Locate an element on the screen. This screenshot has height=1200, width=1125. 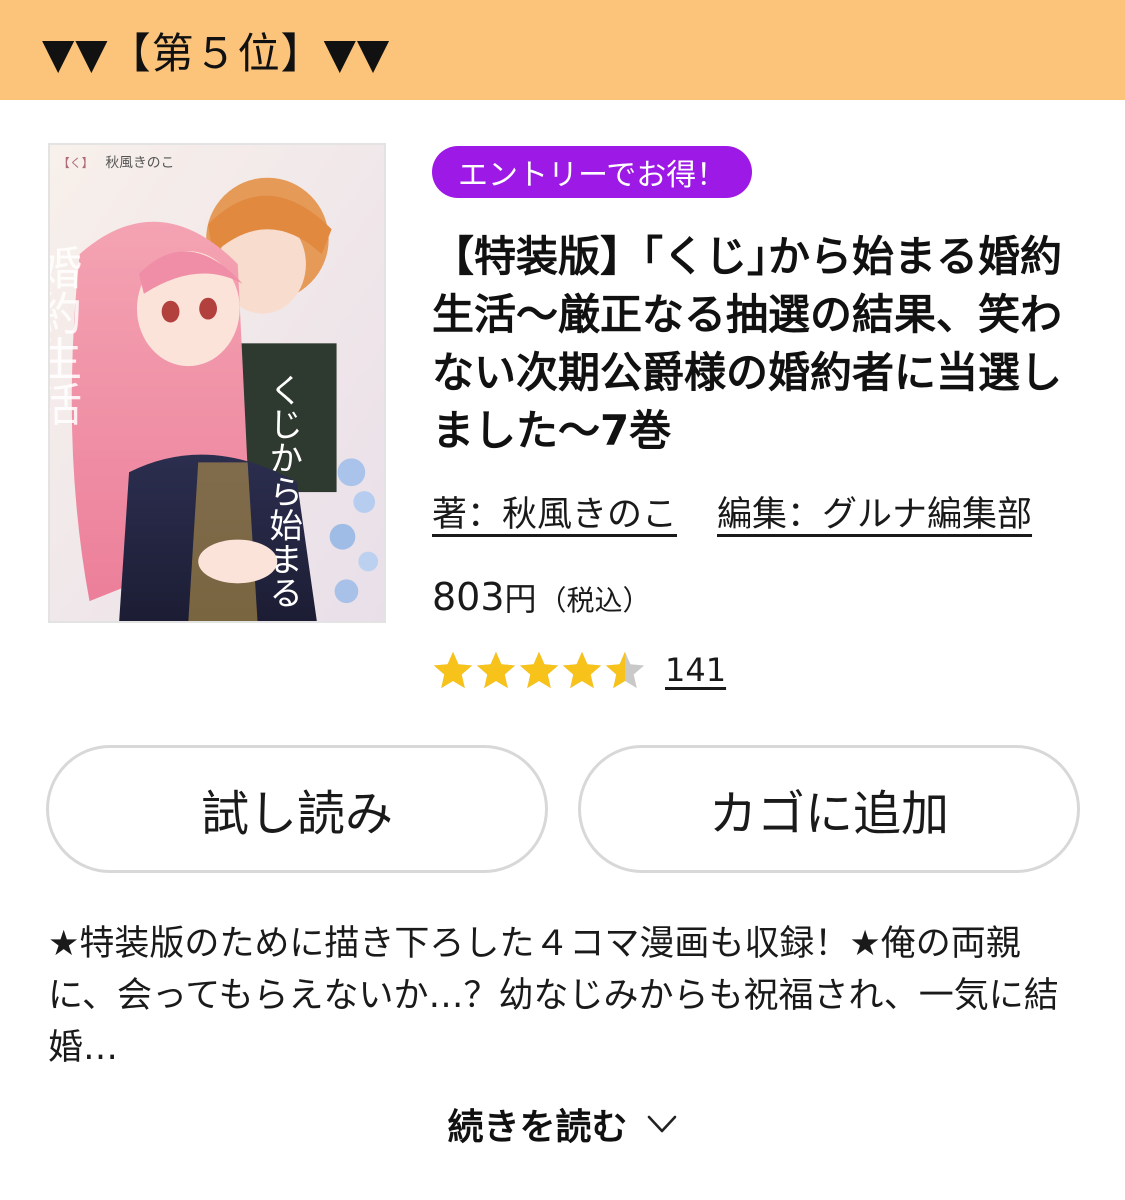
price-unit: 円 is located at coordinates (520, 599).